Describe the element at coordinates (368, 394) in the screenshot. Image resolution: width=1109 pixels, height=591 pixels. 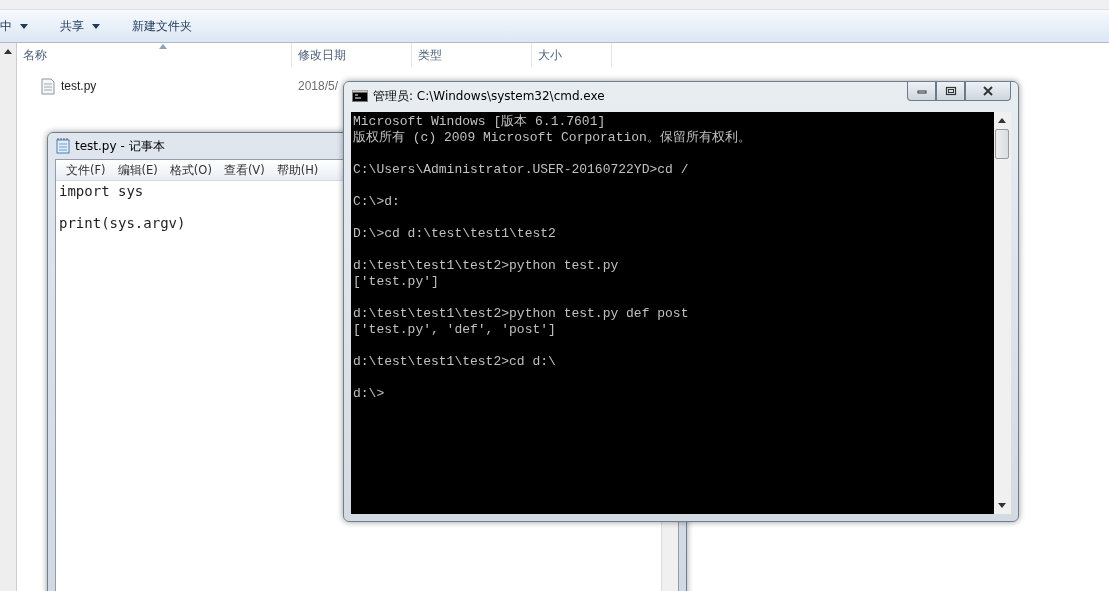
I see `console-line: d:\>` at that location.